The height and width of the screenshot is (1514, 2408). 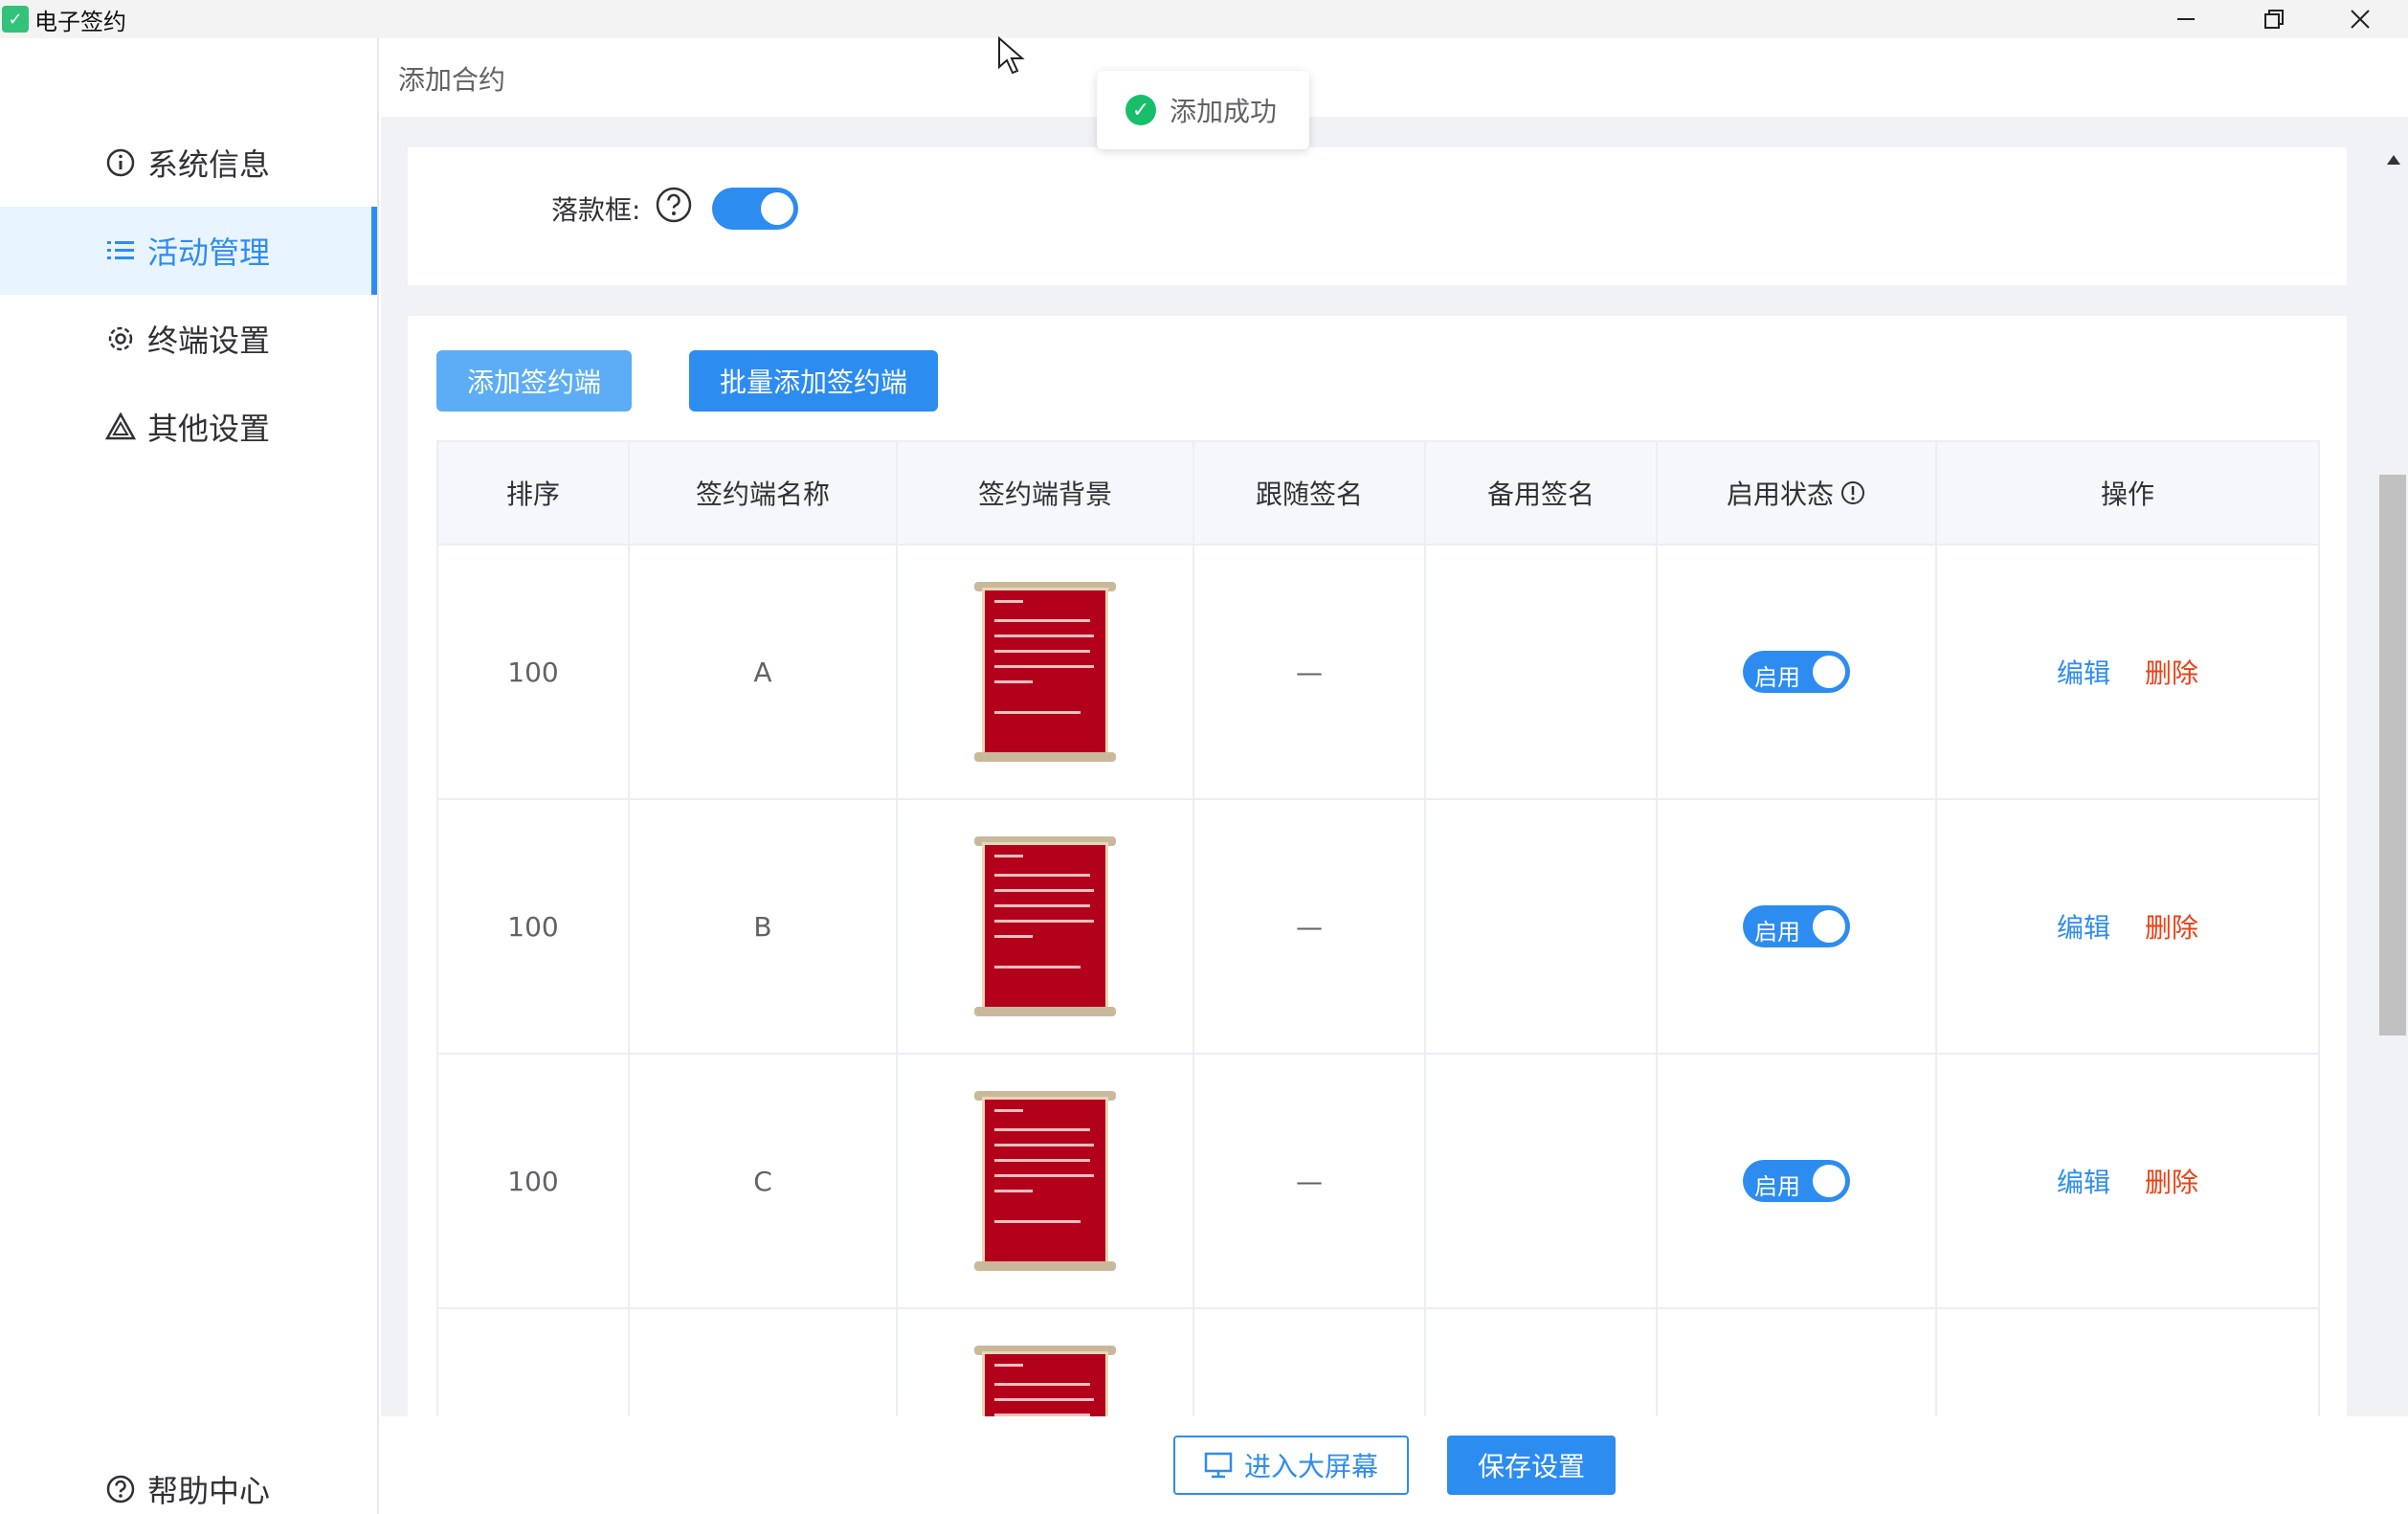 What do you see at coordinates (80, 21) in the screenshot?
I see `window-title: 电子签约` at bounding box center [80, 21].